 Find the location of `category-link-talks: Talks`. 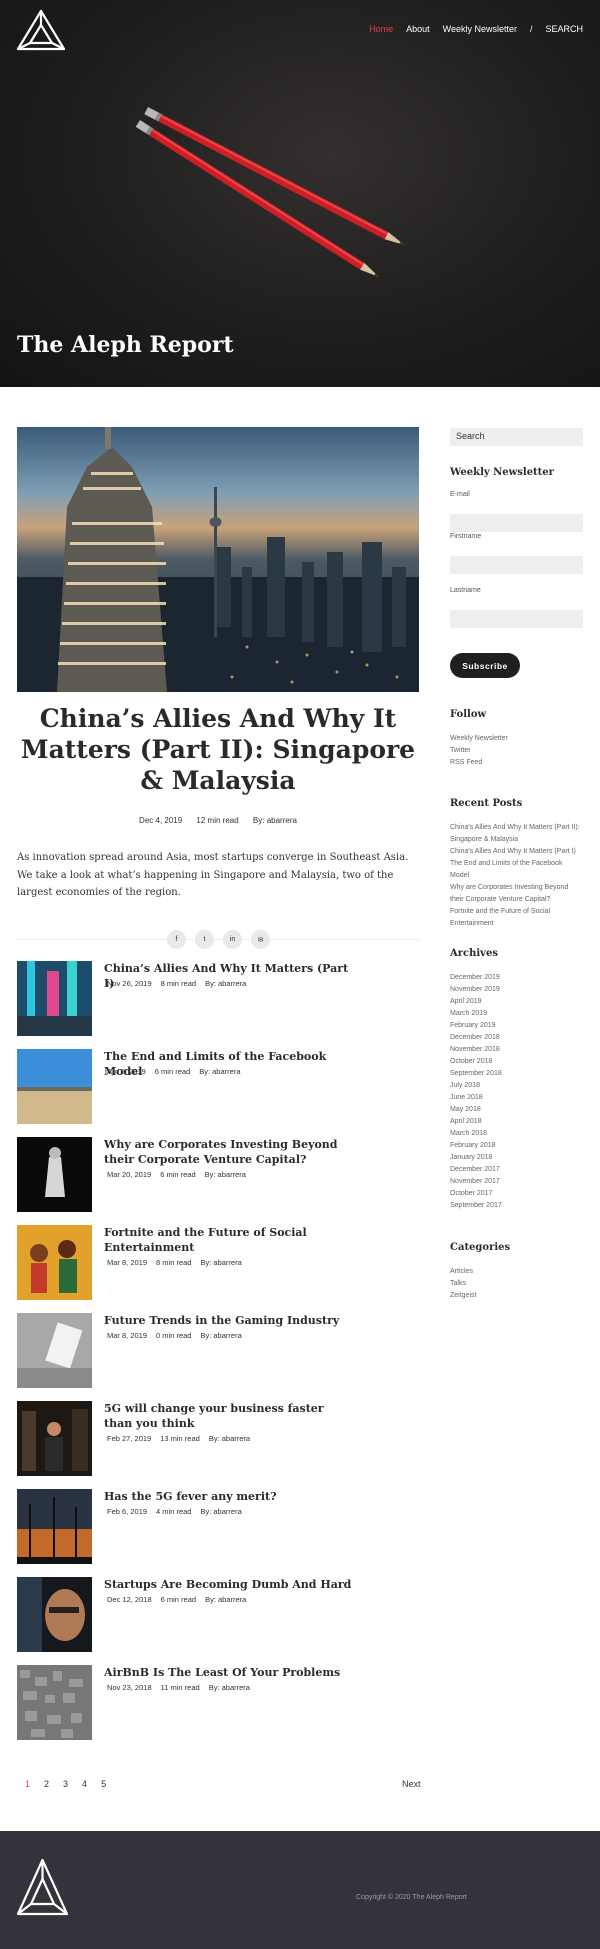

category-link-talks: Talks is located at coordinates (516, 1284).